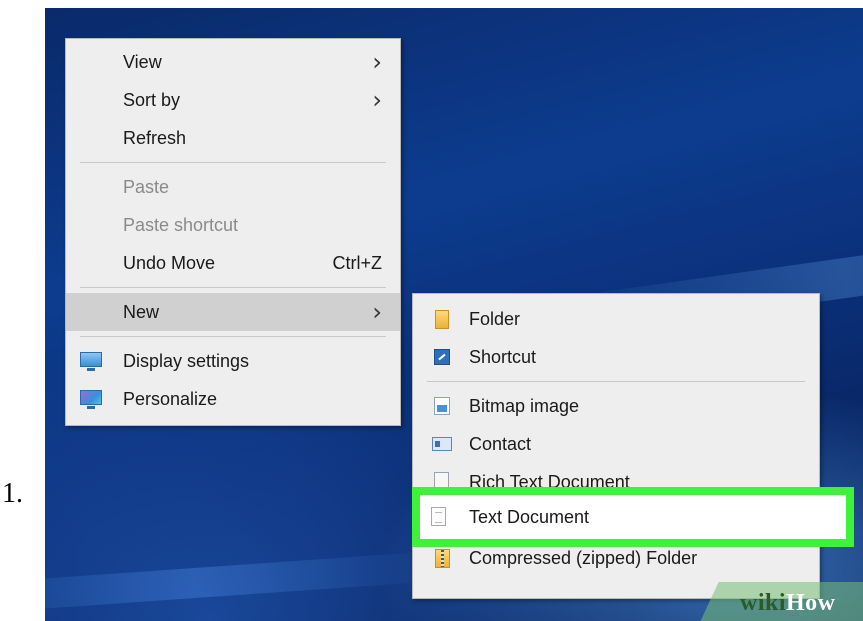 The image size is (863, 621). Describe the element at coordinates (442, 444) in the screenshot. I see `contact-icon` at that location.